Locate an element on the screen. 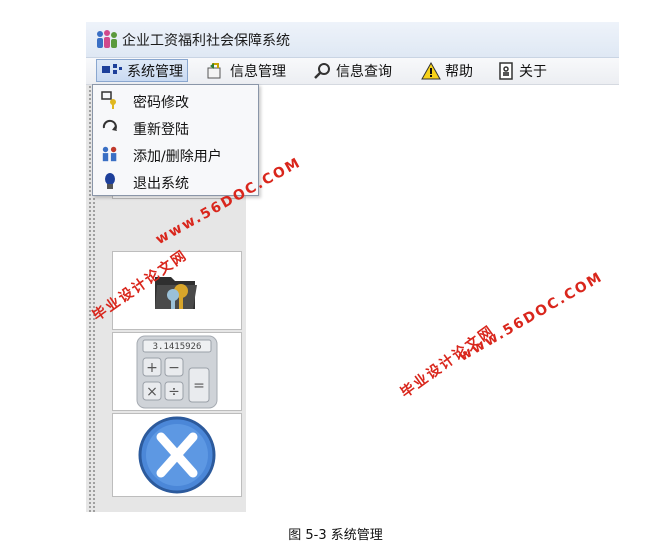  menu-label: 信息管理 is located at coordinates (258, 71).